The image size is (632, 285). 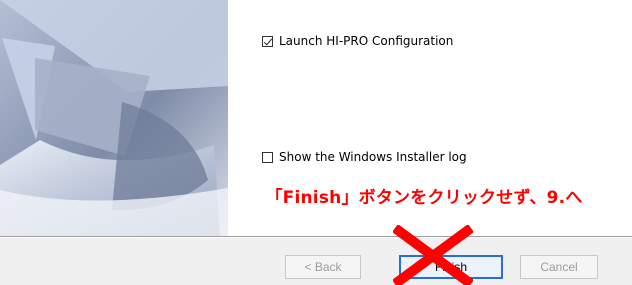 I want to click on annotation-text: 「Finish」ボタンをクリックせず、9.へ, so click(x=424, y=198).